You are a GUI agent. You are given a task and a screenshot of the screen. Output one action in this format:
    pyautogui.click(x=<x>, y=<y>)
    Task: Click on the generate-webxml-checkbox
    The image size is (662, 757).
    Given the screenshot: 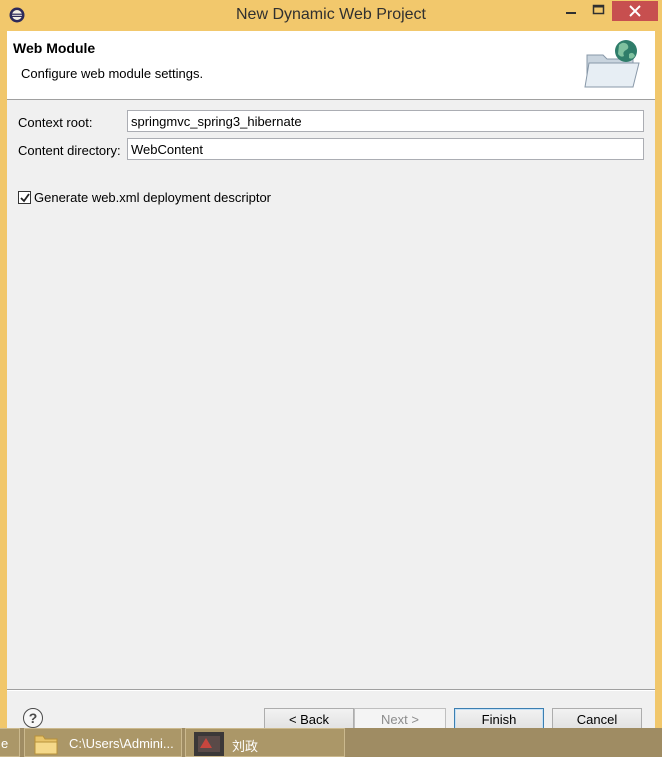 What is the action you would take?
    pyautogui.click(x=24, y=197)
    